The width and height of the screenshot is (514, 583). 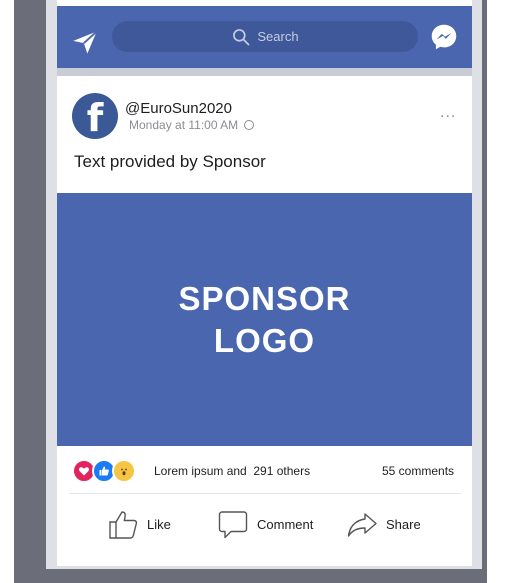 I want to click on facebook-logo-letter: f, so click(x=95, y=117).